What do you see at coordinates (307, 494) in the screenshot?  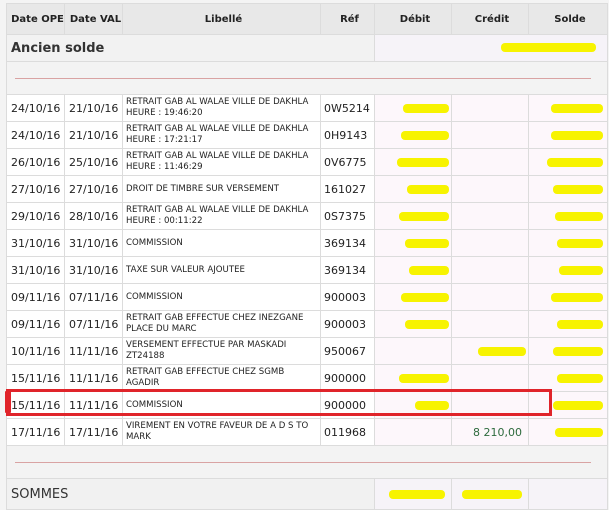 I see `sommes-row: SOMMES` at bounding box center [307, 494].